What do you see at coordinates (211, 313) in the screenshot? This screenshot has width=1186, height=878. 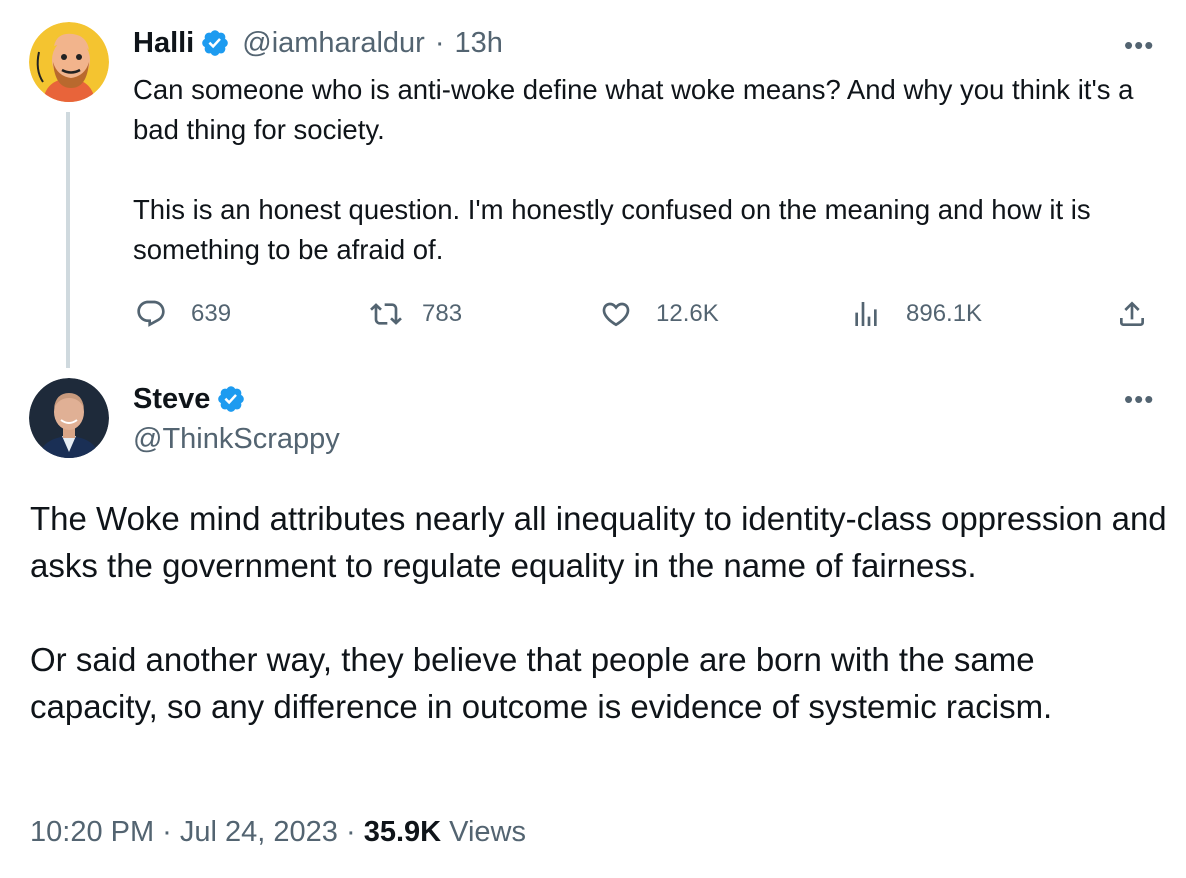 I see `reply-count: 639` at bounding box center [211, 313].